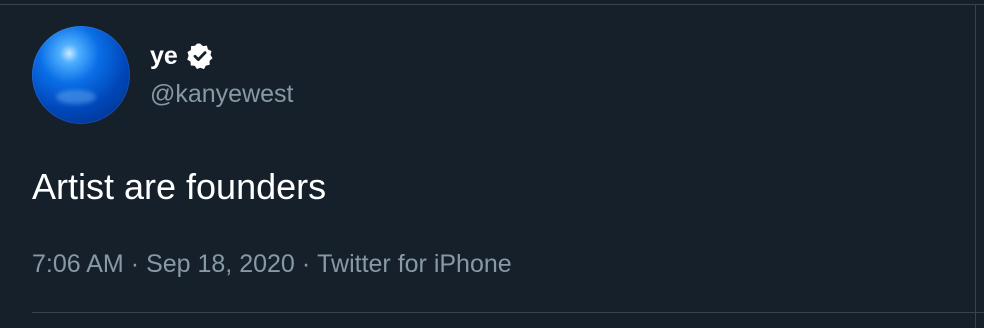  What do you see at coordinates (78, 264) in the screenshot?
I see `tweet-time: 7:06 AM` at bounding box center [78, 264].